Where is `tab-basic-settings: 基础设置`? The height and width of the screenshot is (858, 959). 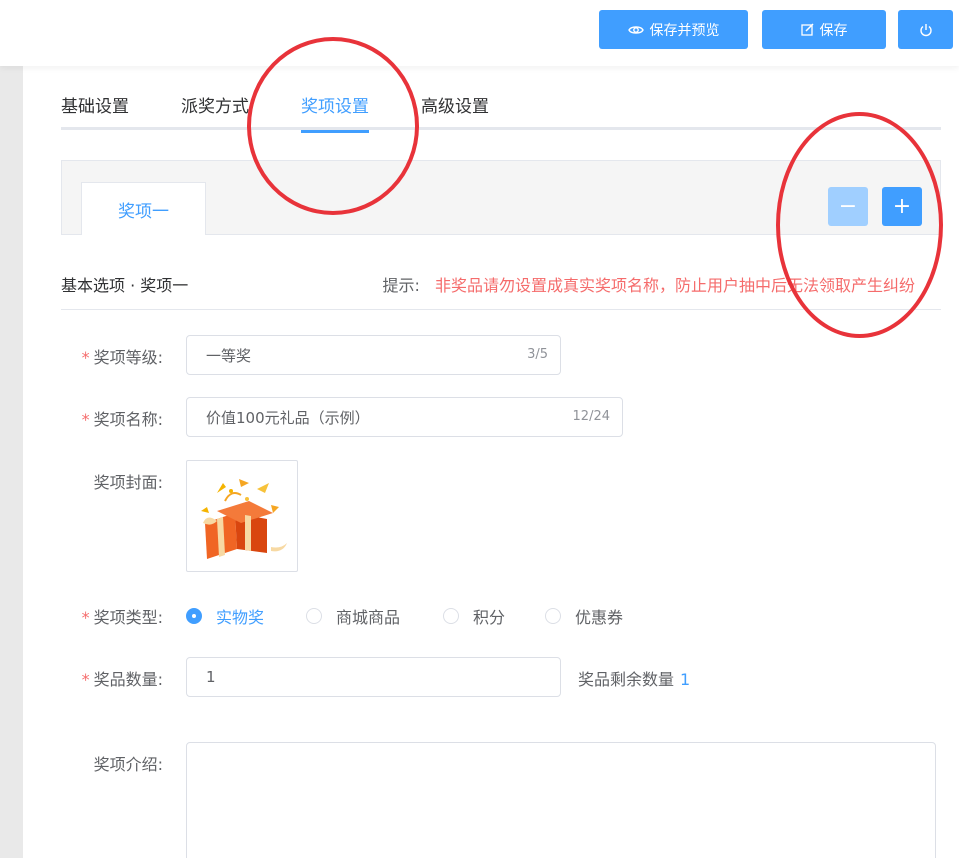
tab-basic-settings: 基础设置 is located at coordinates (95, 111).